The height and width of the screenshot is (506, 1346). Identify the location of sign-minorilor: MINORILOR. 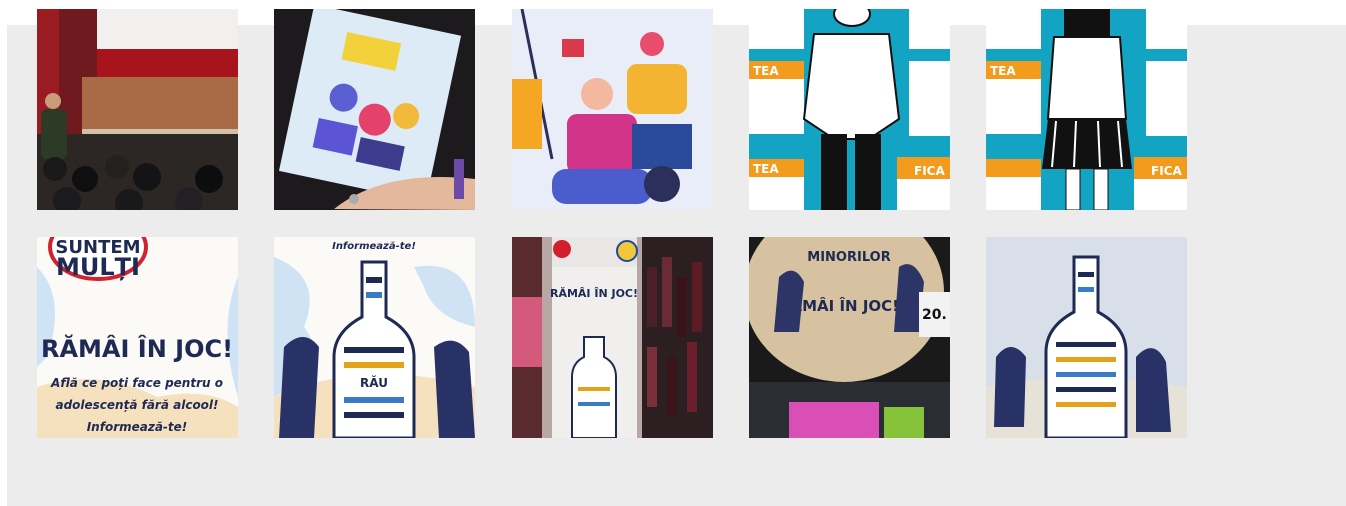
(848, 257).